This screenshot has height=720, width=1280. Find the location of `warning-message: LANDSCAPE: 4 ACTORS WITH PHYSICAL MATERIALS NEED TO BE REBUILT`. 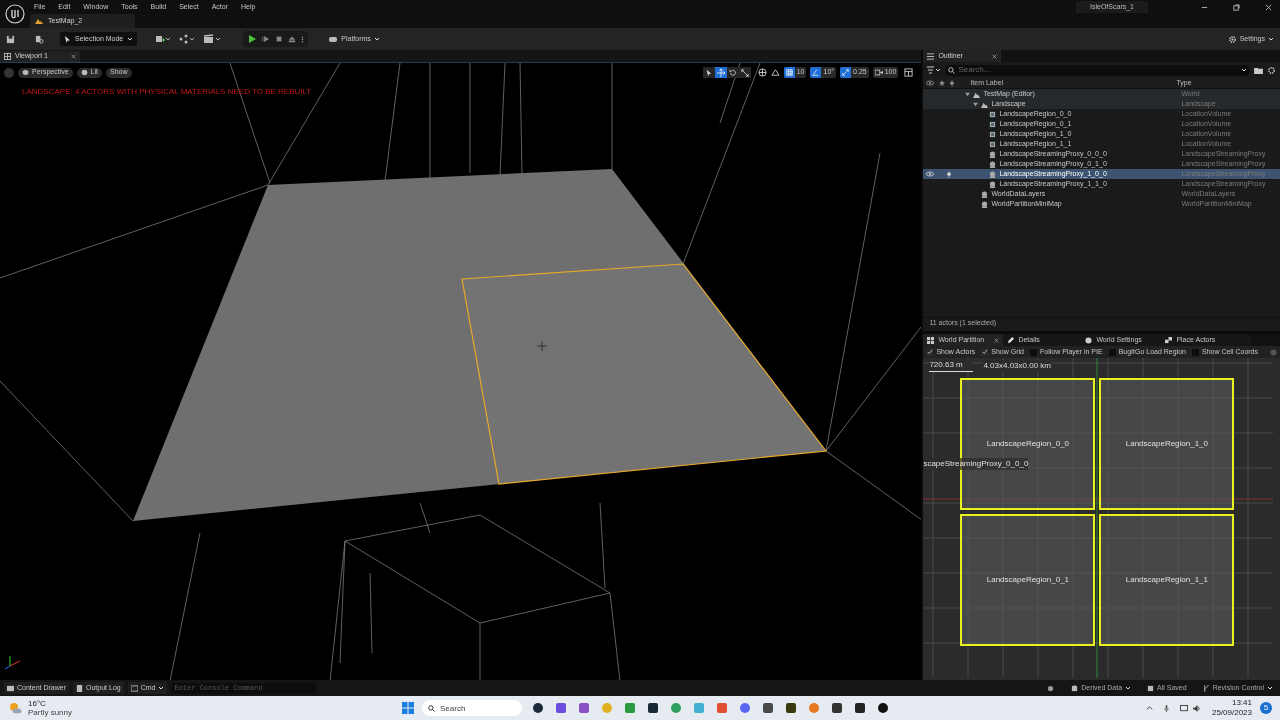

warning-message: LANDSCAPE: 4 ACTORS WITH PHYSICAL MATERIALS NEED TO BE REBUILT is located at coordinates (167, 92).